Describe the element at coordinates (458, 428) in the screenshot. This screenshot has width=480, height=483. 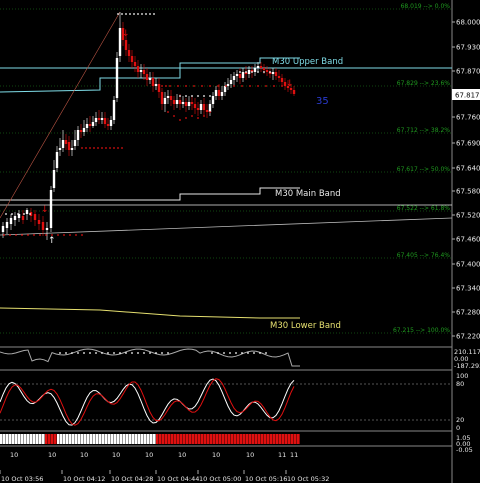
I see `indicator2-axis-label: 0` at that location.